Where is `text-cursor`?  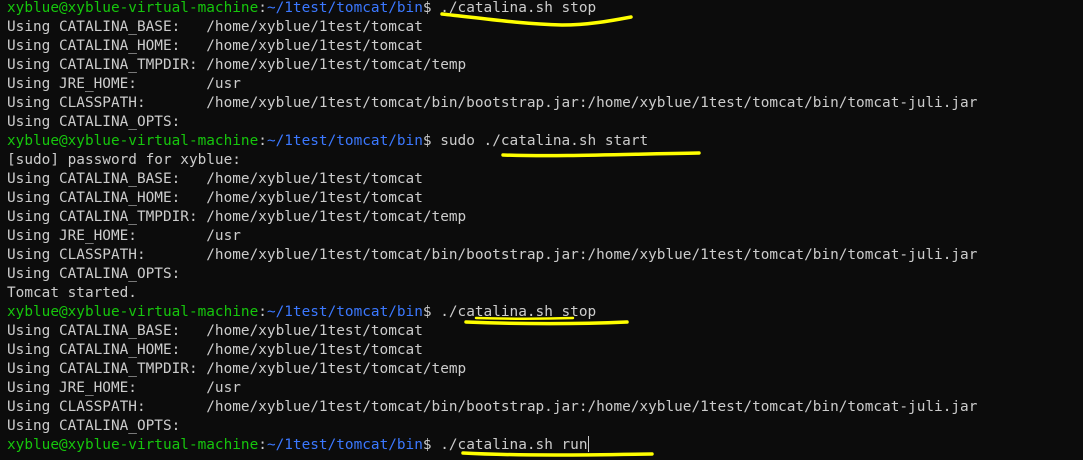
text-cursor is located at coordinates (588, 444).